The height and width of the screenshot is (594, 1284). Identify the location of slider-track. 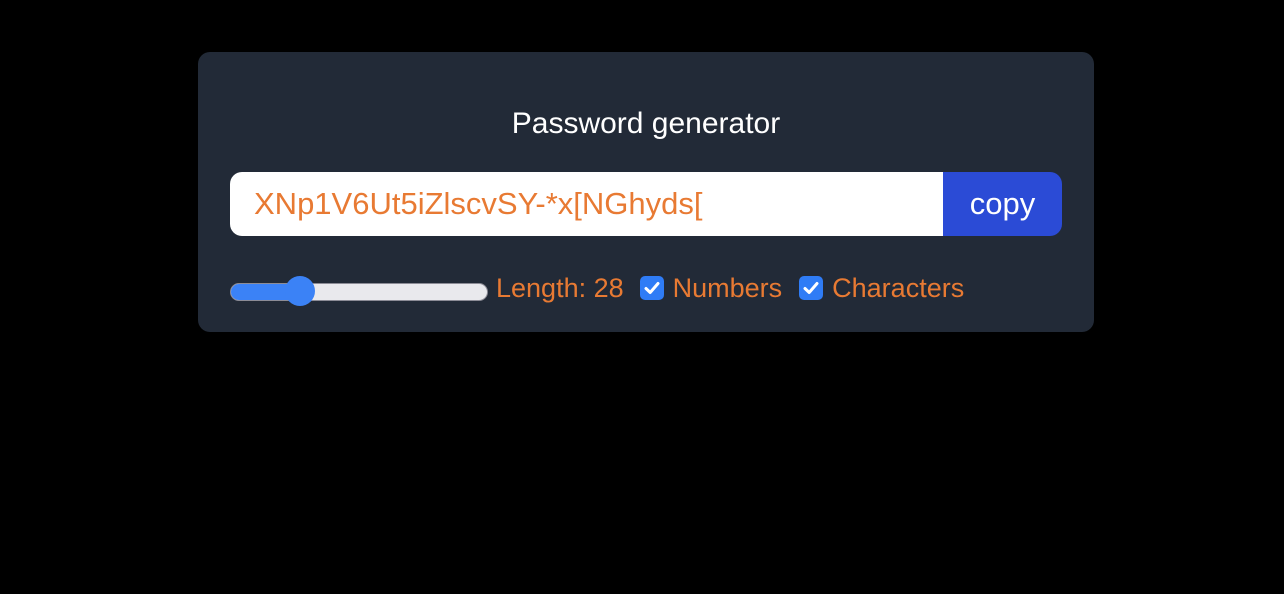
(359, 292).